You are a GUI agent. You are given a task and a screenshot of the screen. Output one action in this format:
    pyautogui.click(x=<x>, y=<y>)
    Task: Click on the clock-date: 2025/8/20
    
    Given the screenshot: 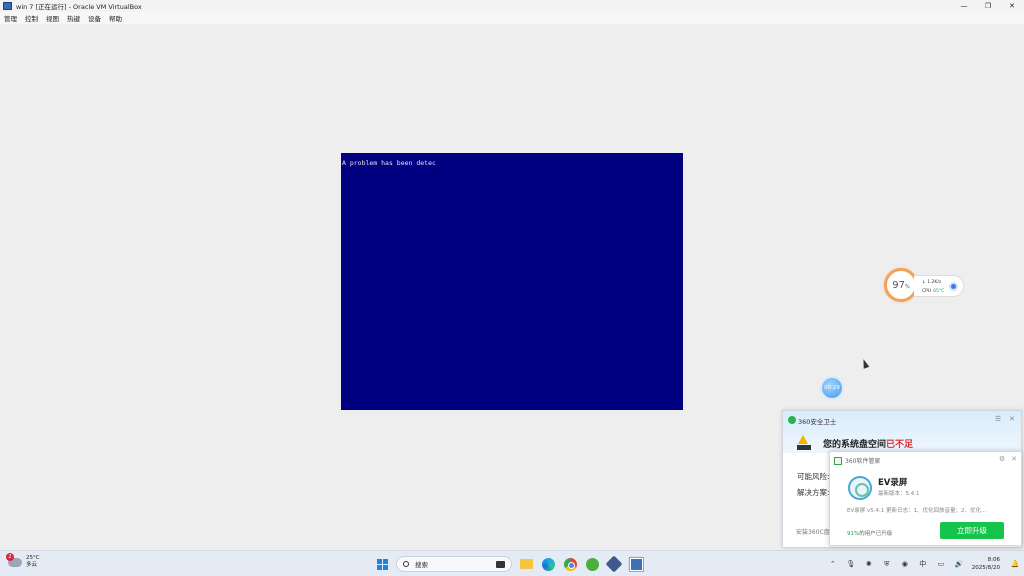 What is the action you would take?
    pyautogui.click(x=985, y=568)
    